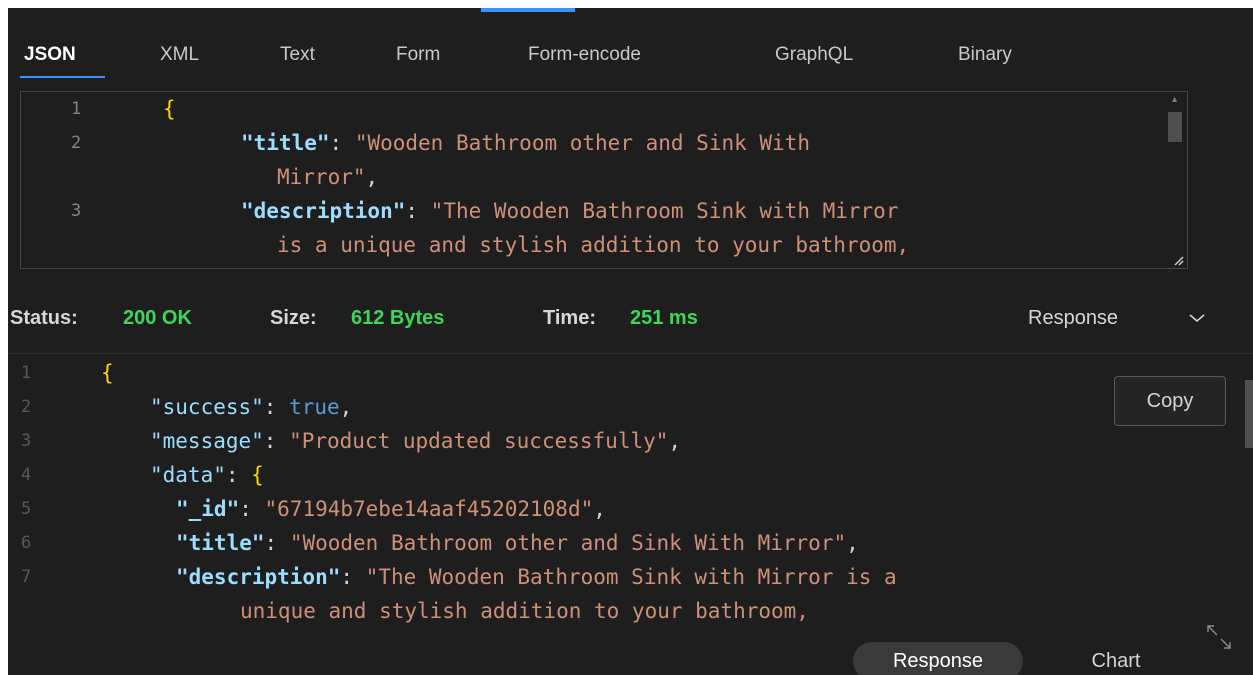  I want to click on time-label: Time:, so click(569, 318).